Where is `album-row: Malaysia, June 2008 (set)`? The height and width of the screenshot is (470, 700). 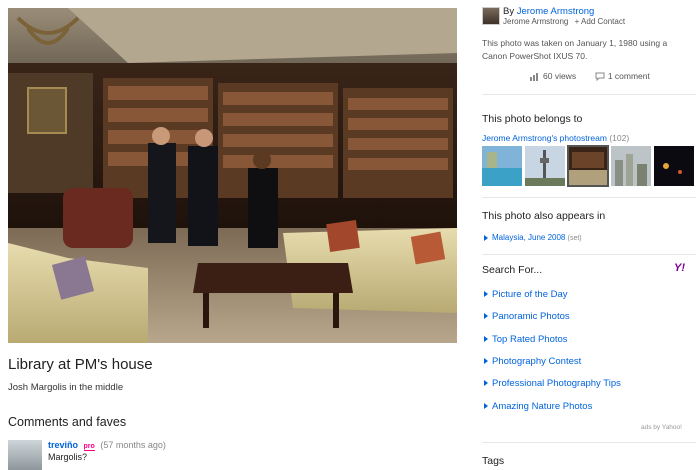
album-row: Malaysia, June 2008 (set) is located at coordinates (533, 237).